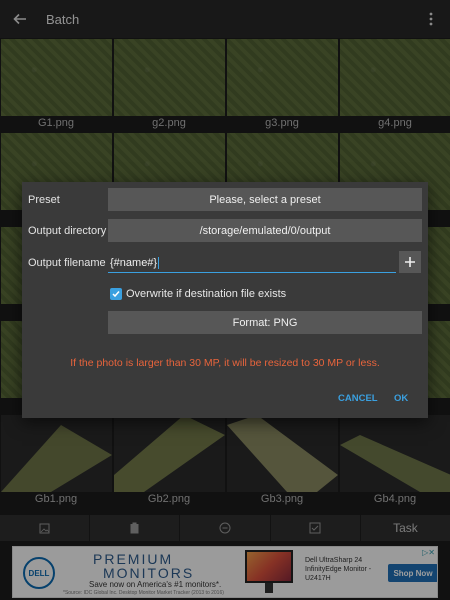  What do you see at coordinates (265, 230) in the screenshot?
I see `output-directory-button: /storage/emulated/0/output` at bounding box center [265, 230].